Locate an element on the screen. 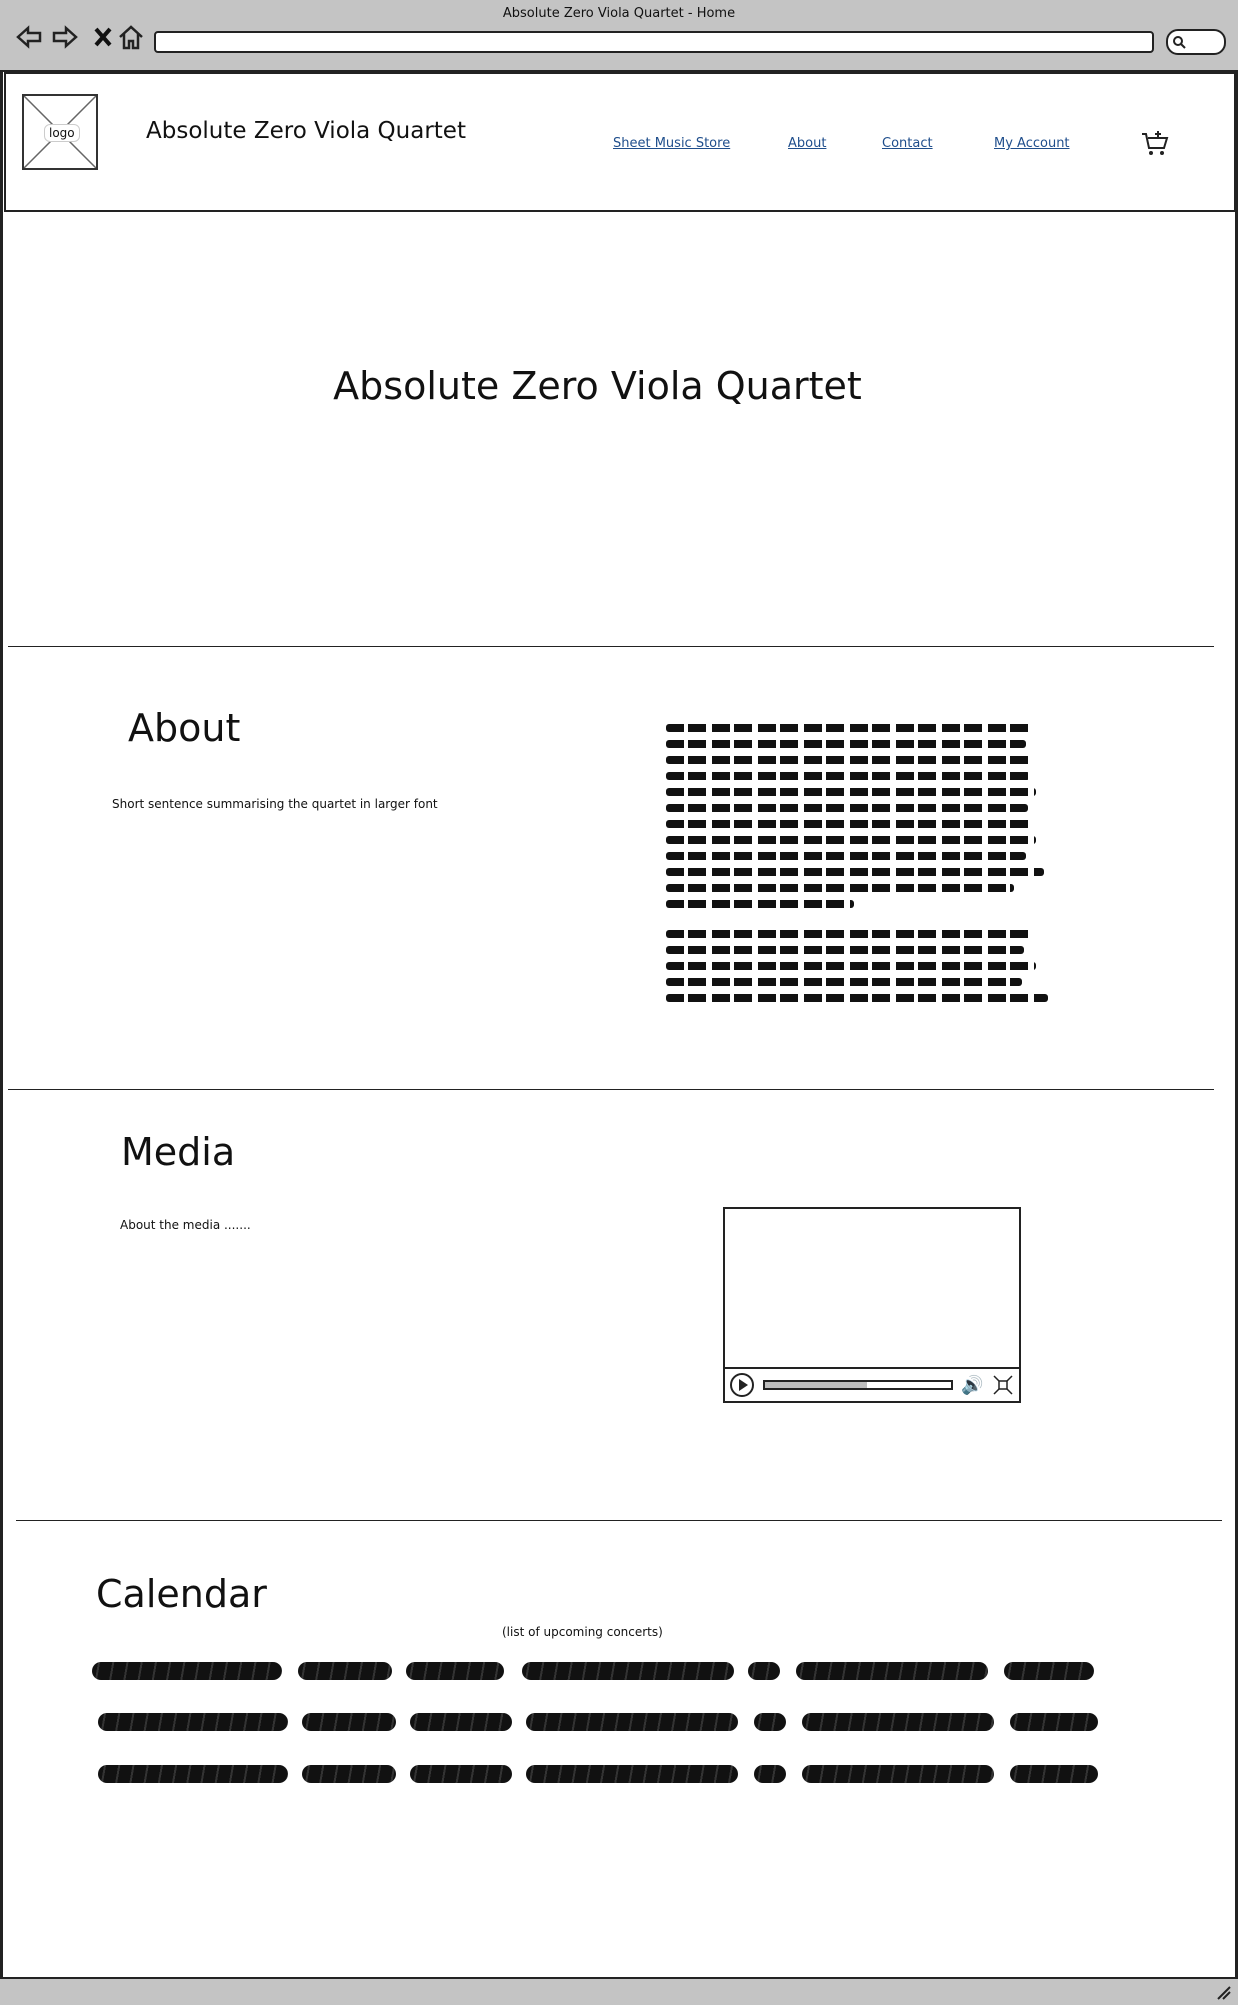 The height and width of the screenshot is (2005, 1238). site-brand: Absolute Zero Viola Quartet is located at coordinates (306, 131).